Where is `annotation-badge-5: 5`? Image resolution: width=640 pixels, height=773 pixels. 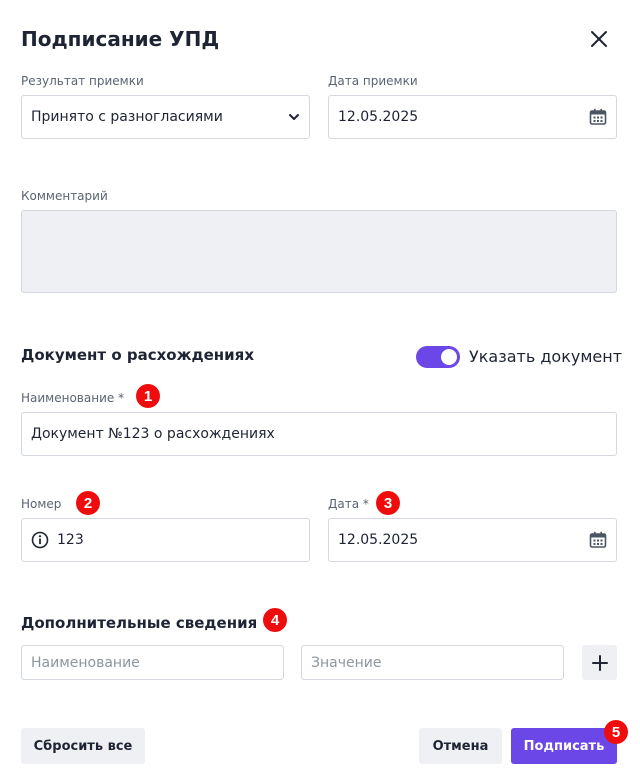
annotation-badge-5: 5 is located at coordinates (616, 732).